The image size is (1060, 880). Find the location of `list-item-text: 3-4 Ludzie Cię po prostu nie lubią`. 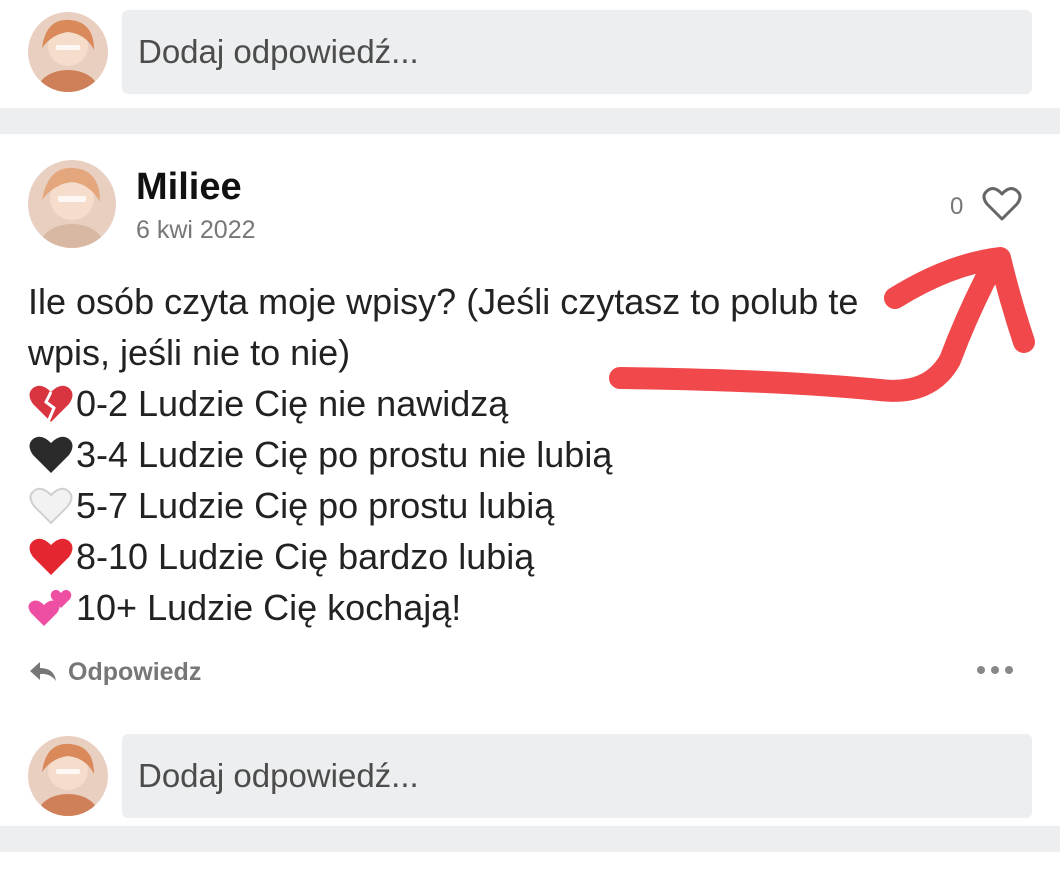

list-item-text: 3-4 Ludzie Cię po prostu nie lubią is located at coordinates (344, 454).